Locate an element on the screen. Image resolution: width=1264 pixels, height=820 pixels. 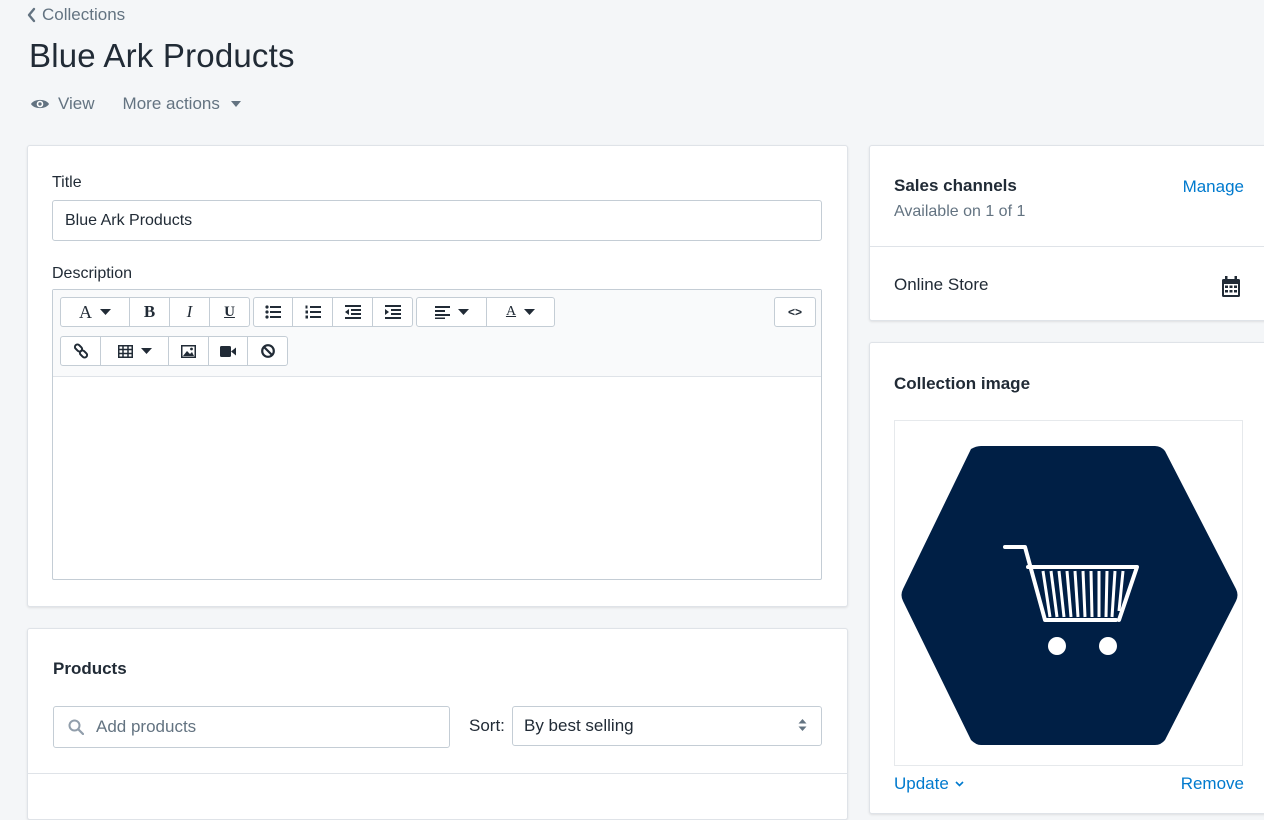
italic-button: I is located at coordinates (190, 312).